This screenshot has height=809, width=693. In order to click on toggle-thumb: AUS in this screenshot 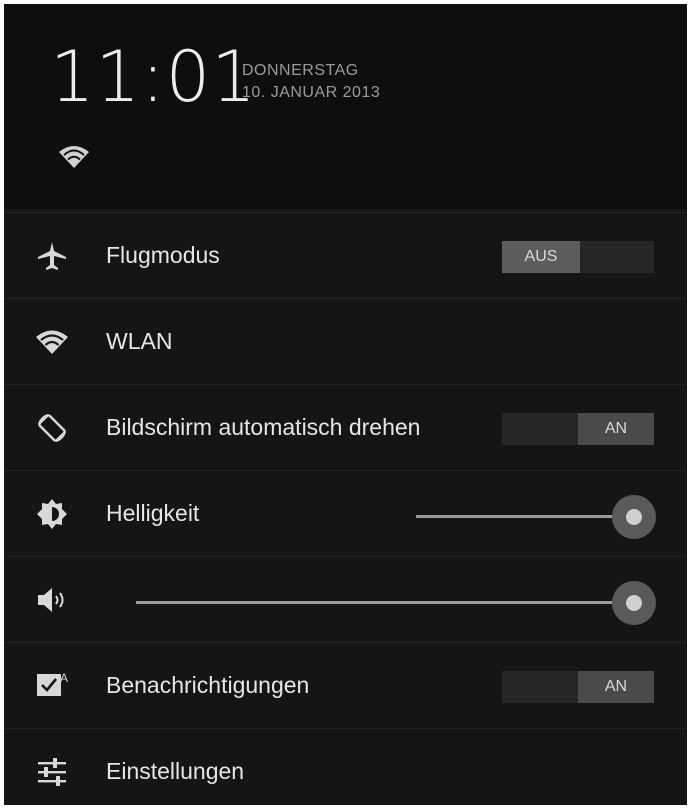, I will do `click(541, 257)`.